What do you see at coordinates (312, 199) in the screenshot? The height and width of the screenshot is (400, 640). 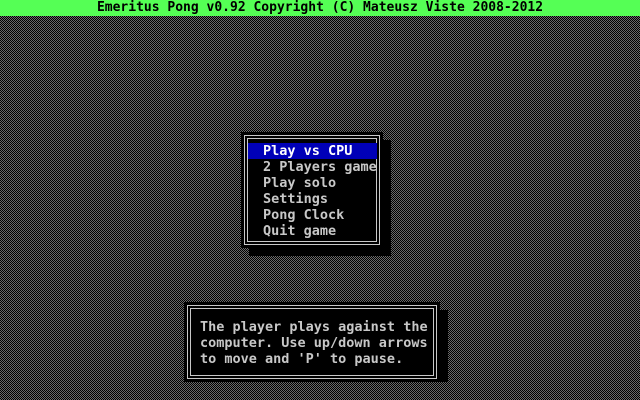 I see `menu-item-settings: Settings` at bounding box center [312, 199].